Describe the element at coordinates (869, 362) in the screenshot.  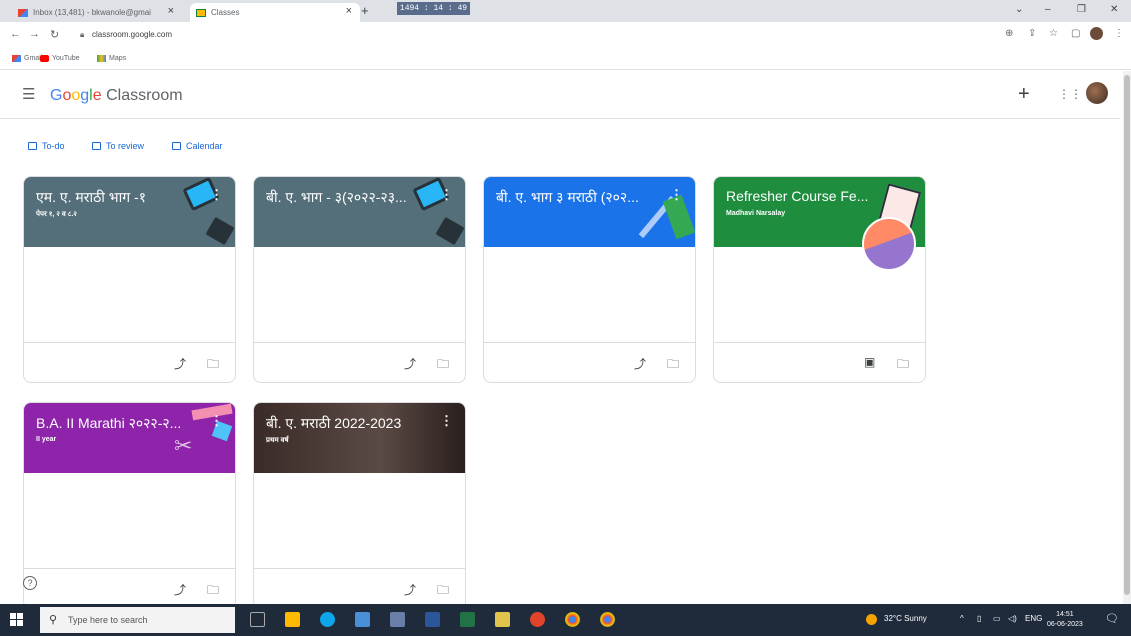
I see `assignment-icon: ▣` at that location.